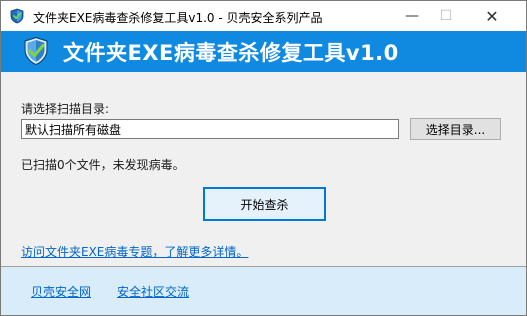 The width and height of the screenshot is (527, 316). What do you see at coordinates (61, 291) in the screenshot?
I see `footer-link-website: 贝壳安全网` at bounding box center [61, 291].